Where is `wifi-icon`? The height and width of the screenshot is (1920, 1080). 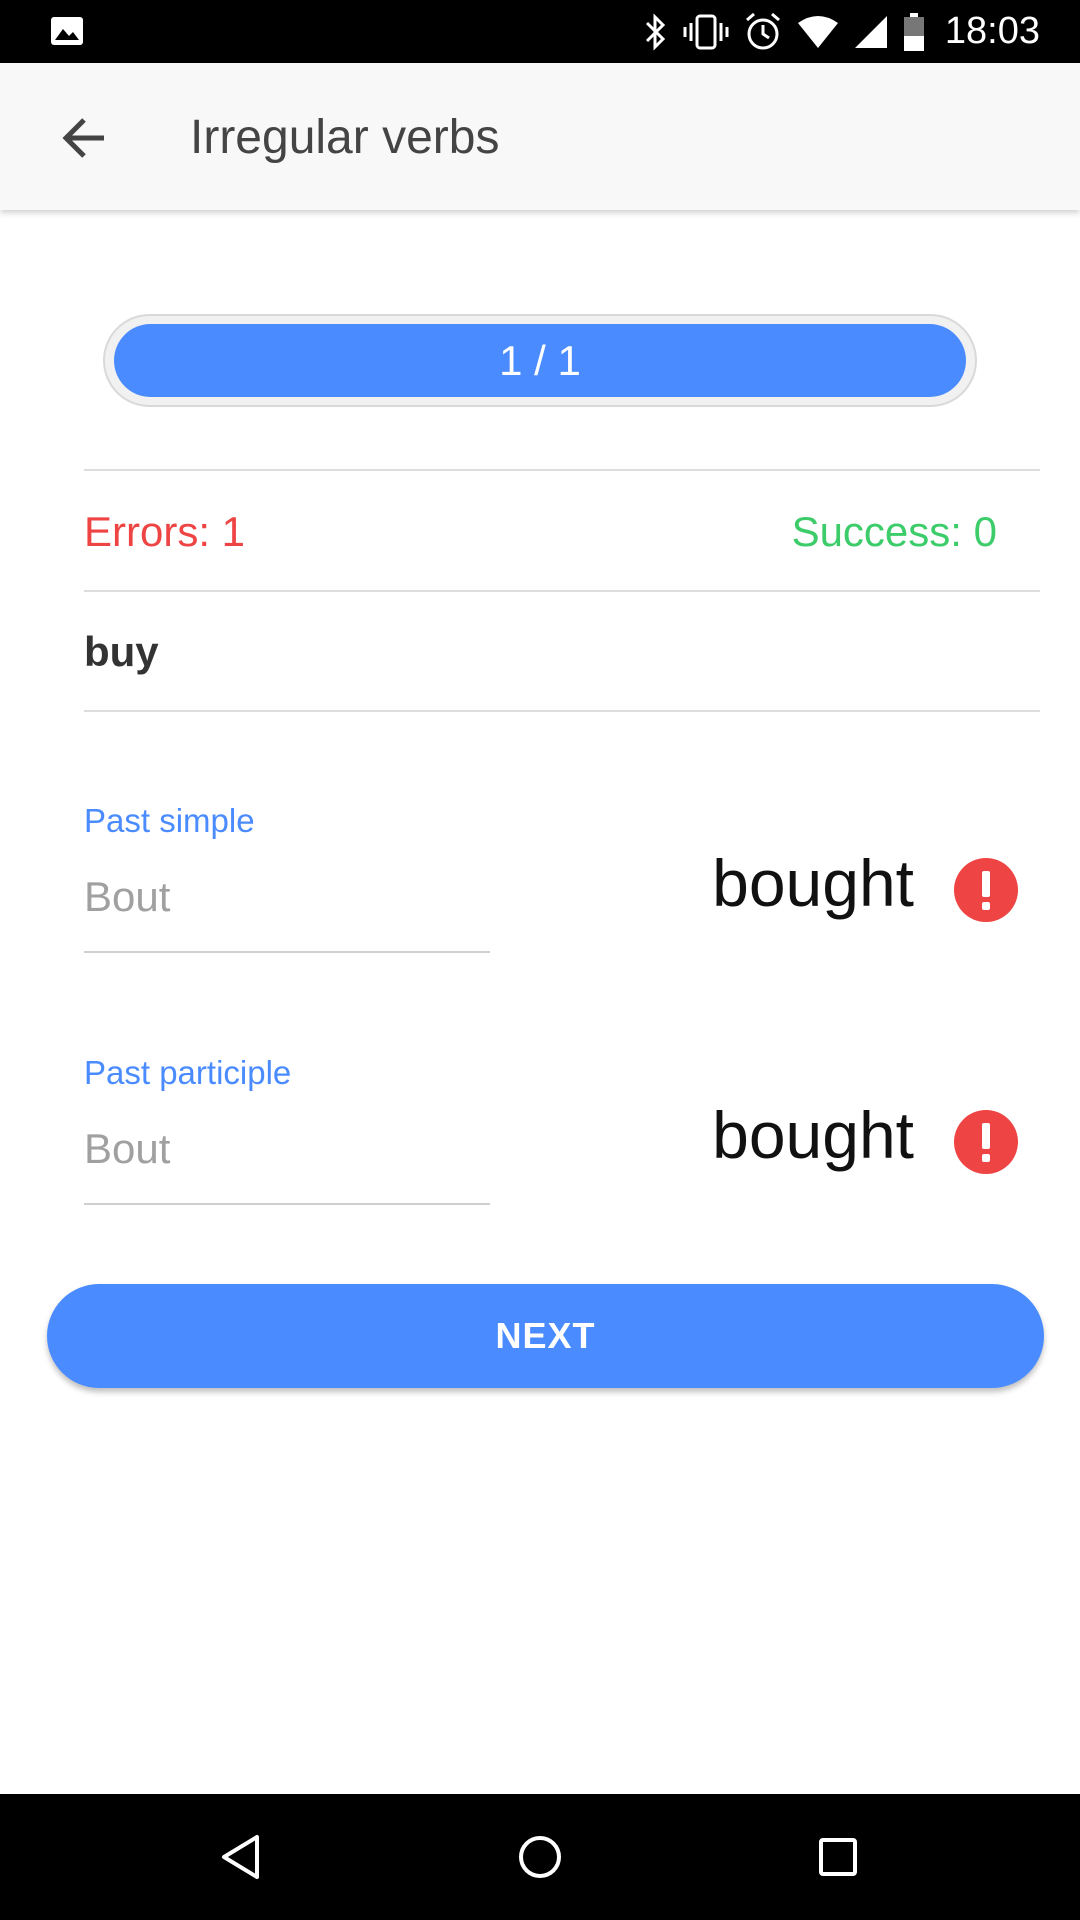 wifi-icon is located at coordinates (817, 31).